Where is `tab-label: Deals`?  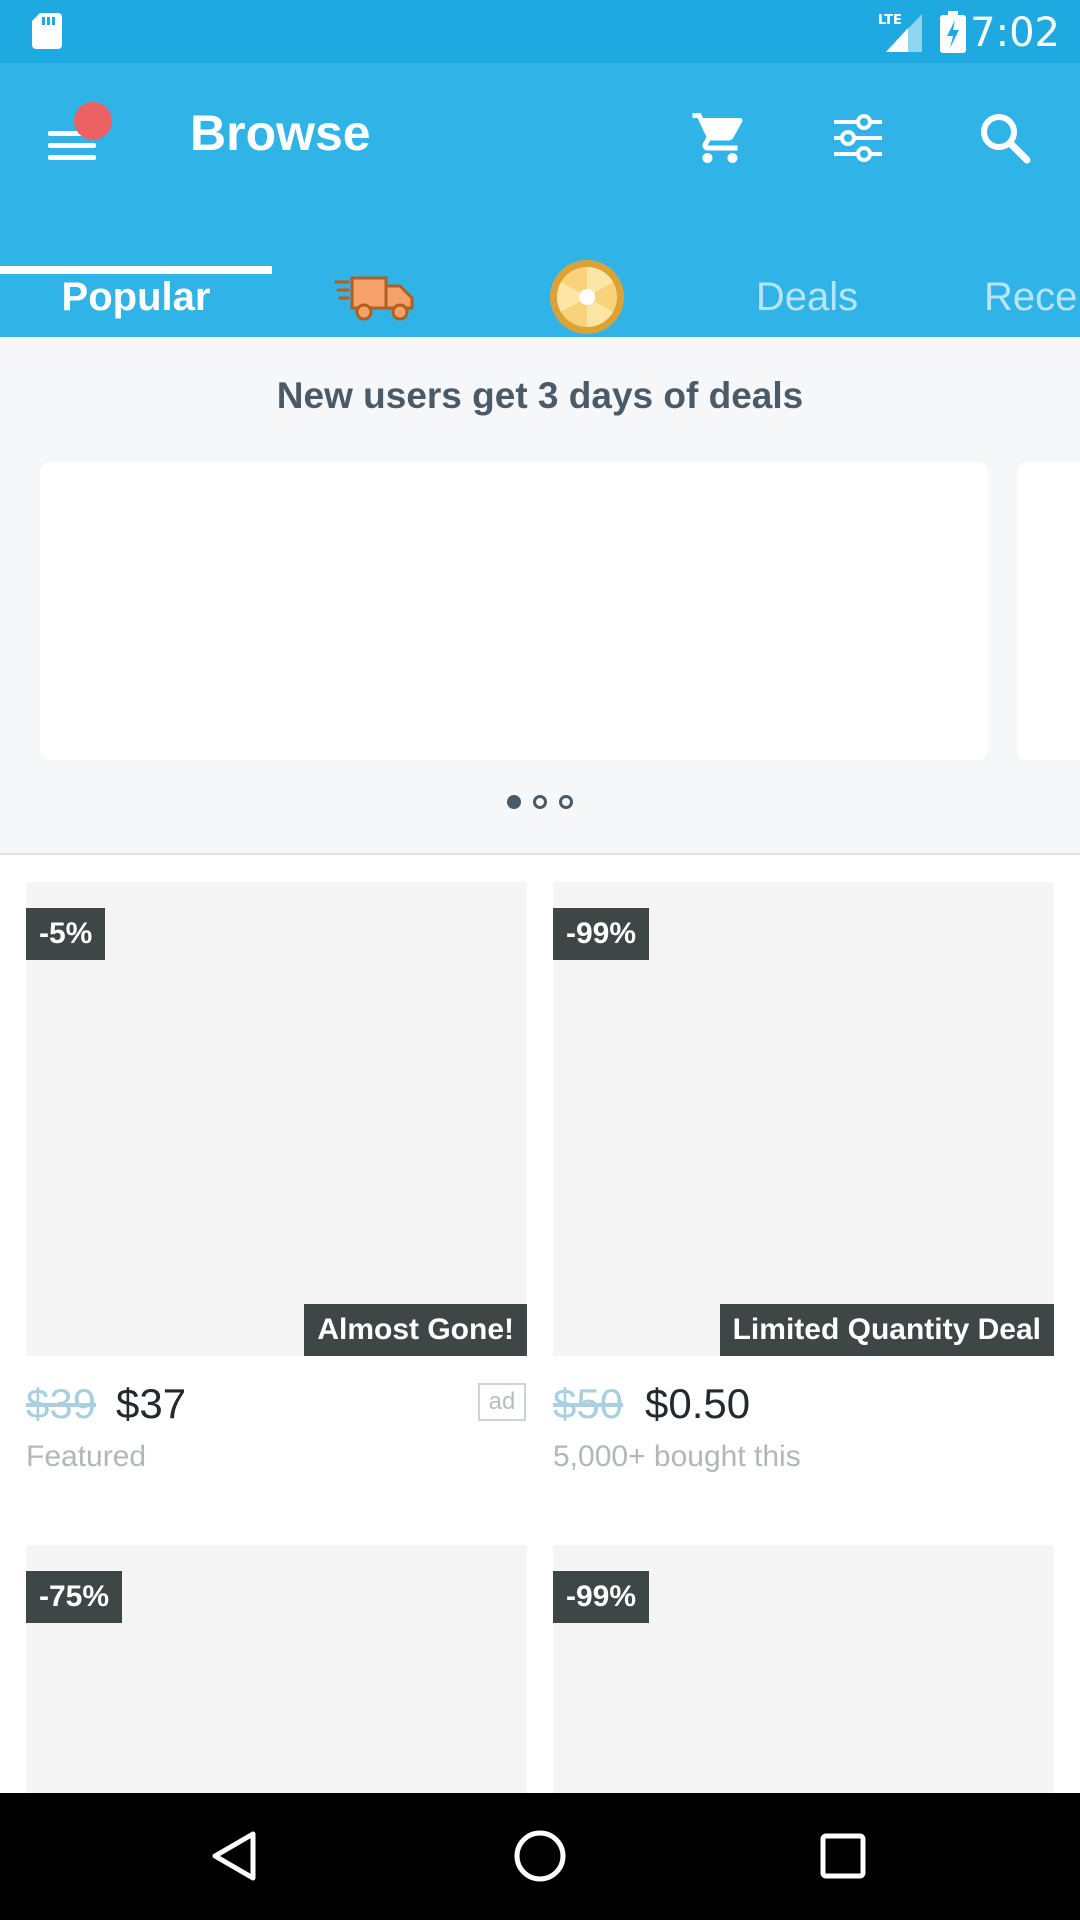
tab-label: Deals is located at coordinates (807, 296).